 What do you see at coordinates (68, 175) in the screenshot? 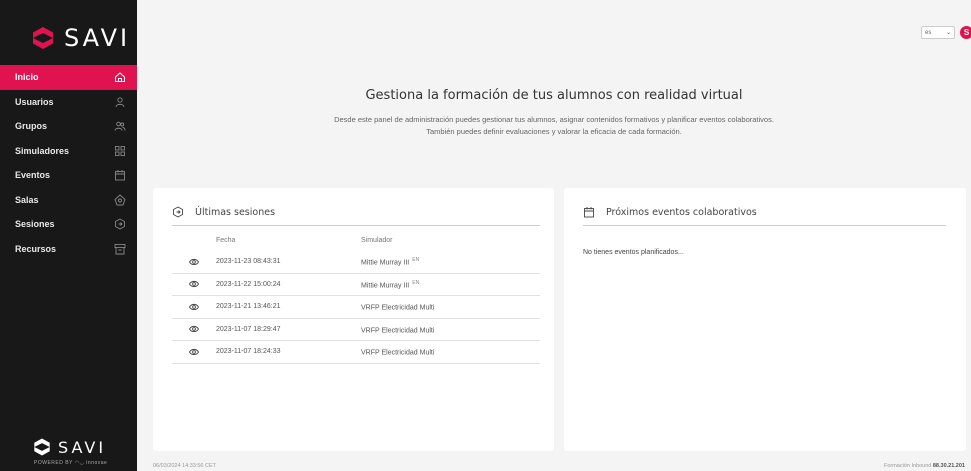
I see `sidebar-item-eventos: Eventos` at bounding box center [68, 175].